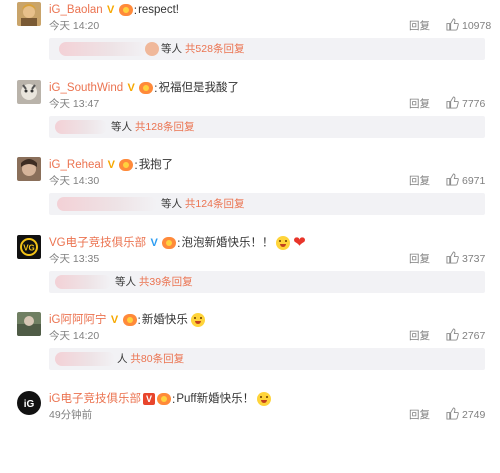 This screenshot has height=473, width=500. I want to click on replies-summary: 人 共80条回复, so click(151, 359).